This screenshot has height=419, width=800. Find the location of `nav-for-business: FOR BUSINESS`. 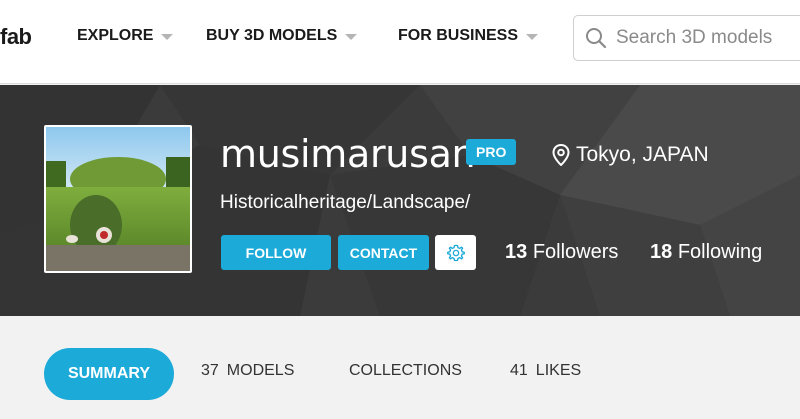

nav-for-business: FOR BUSINESS is located at coordinates (468, 36).